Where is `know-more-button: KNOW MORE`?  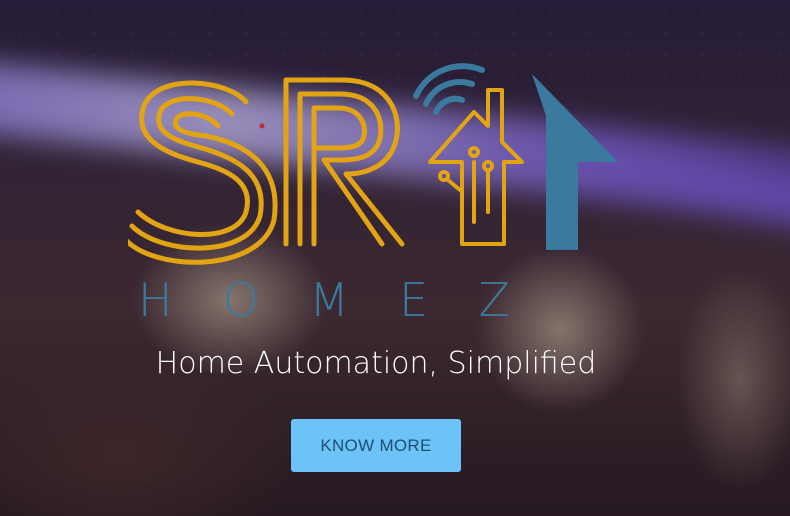 know-more-button: KNOW MORE is located at coordinates (376, 445).